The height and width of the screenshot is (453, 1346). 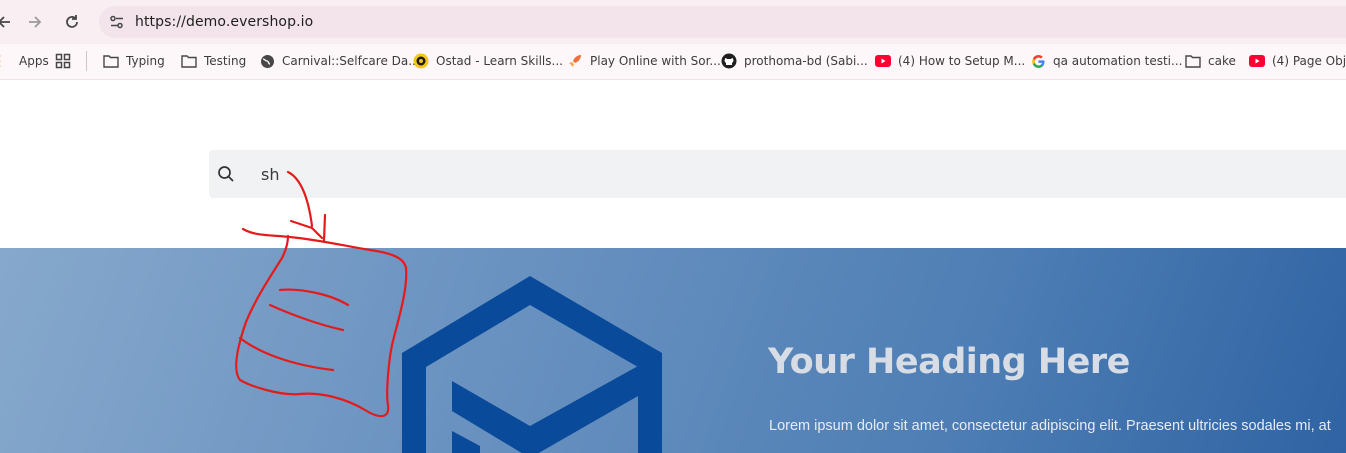 I want to click on bookmark-typing: Typing, so click(x=134, y=61).